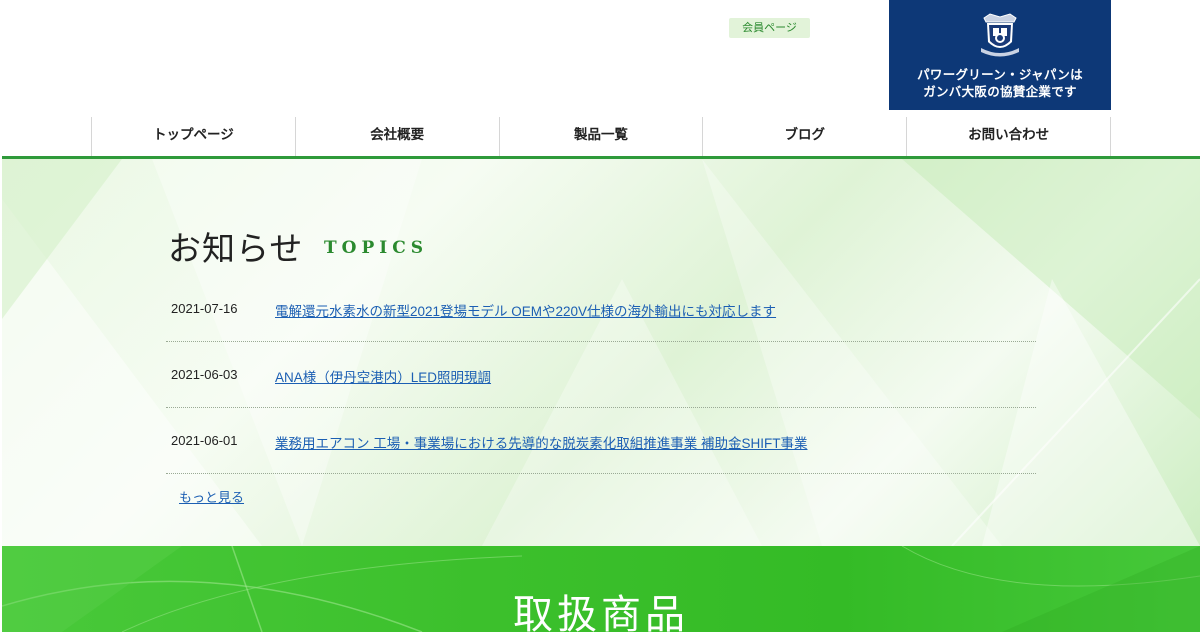 The width and height of the screenshot is (1200, 632). Describe the element at coordinates (1000, 91) in the screenshot. I see `sponsor-text-line2: ガンバ大阪の協賛企業です` at that location.